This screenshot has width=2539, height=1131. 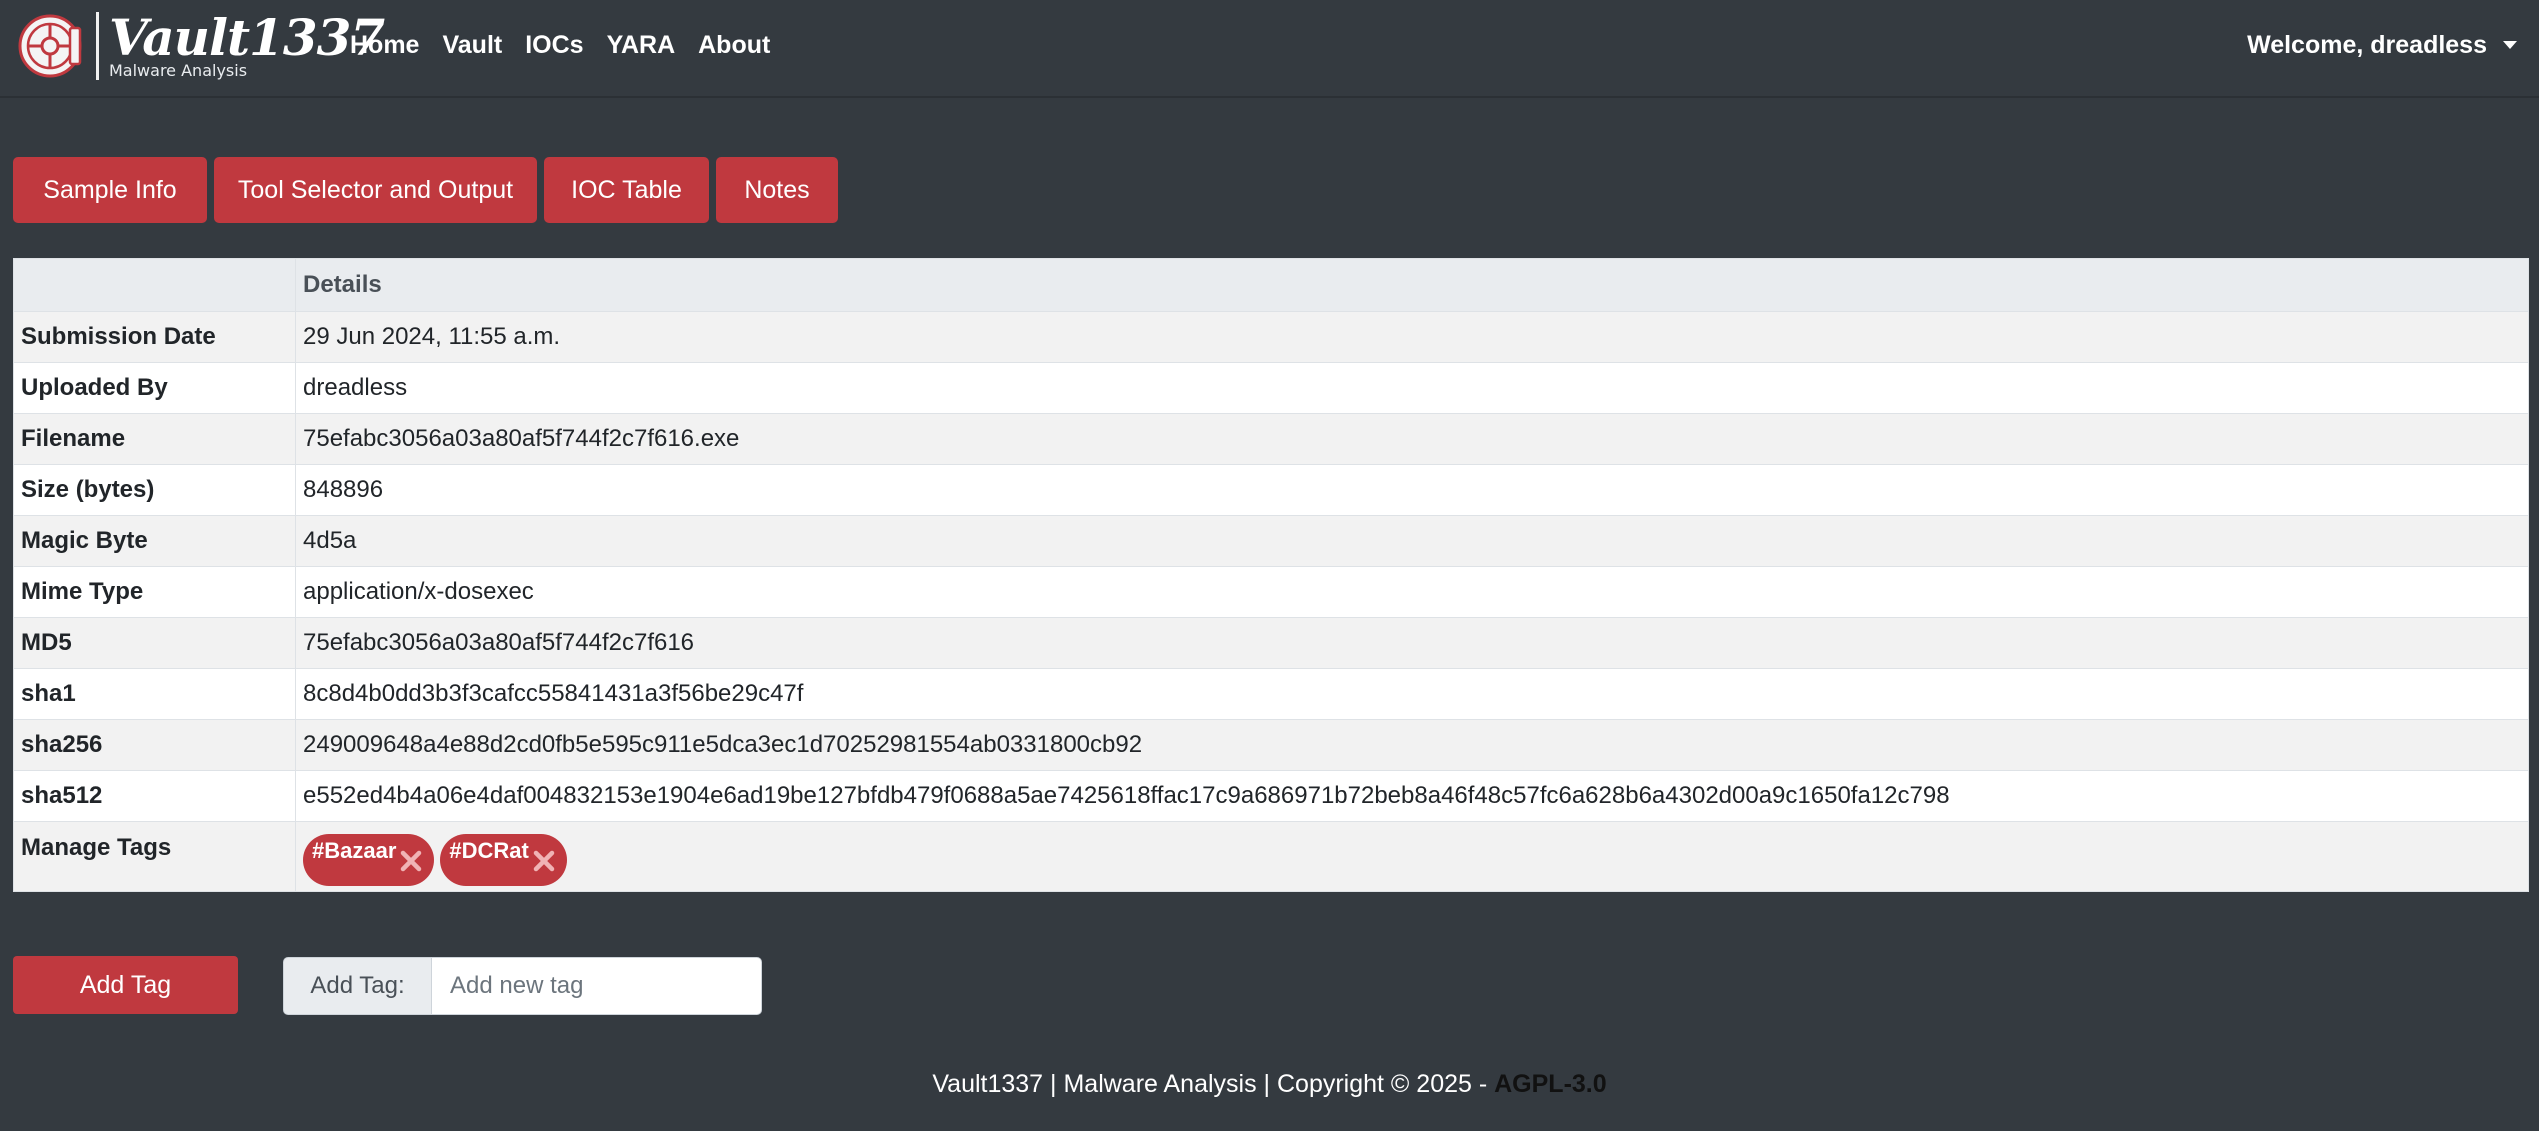 I want to click on chevron-down-icon, so click(x=2510, y=45).